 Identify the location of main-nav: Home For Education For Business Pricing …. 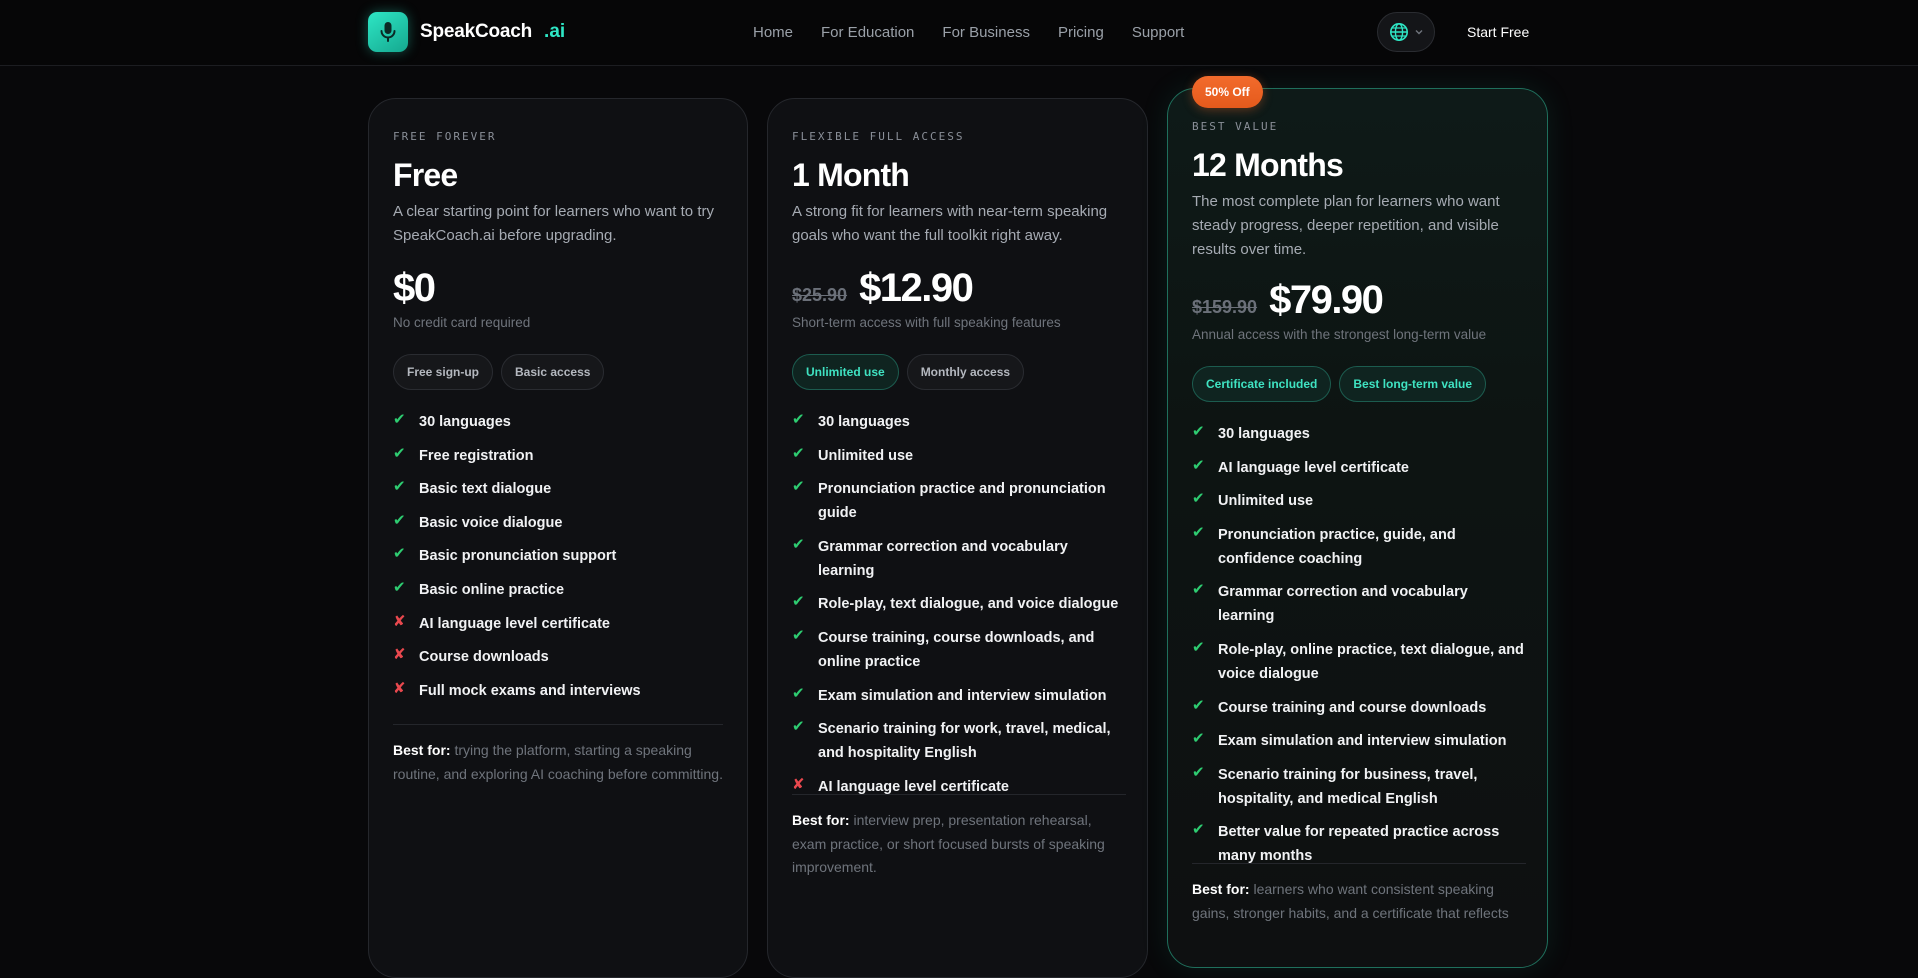
(982, 32).